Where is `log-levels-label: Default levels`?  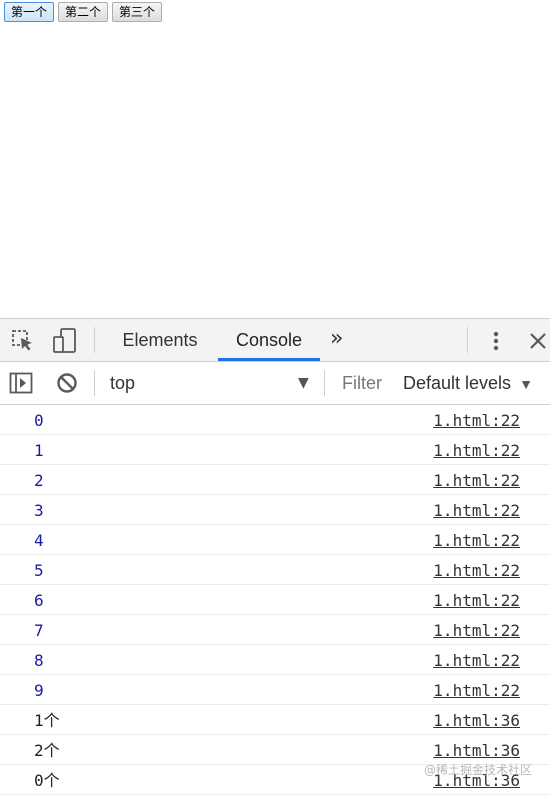
log-levels-label: Default levels is located at coordinates (457, 383).